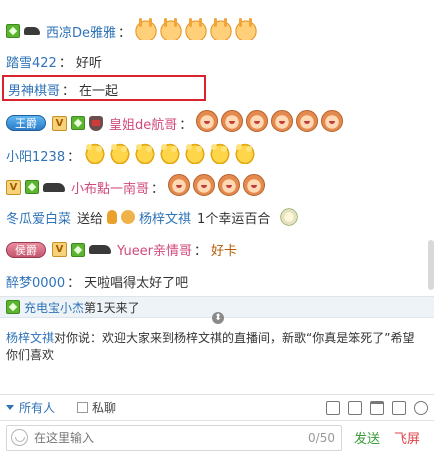  What do you see at coordinates (159, 437) in the screenshot?
I see `chat-input` at bounding box center [159, 437].